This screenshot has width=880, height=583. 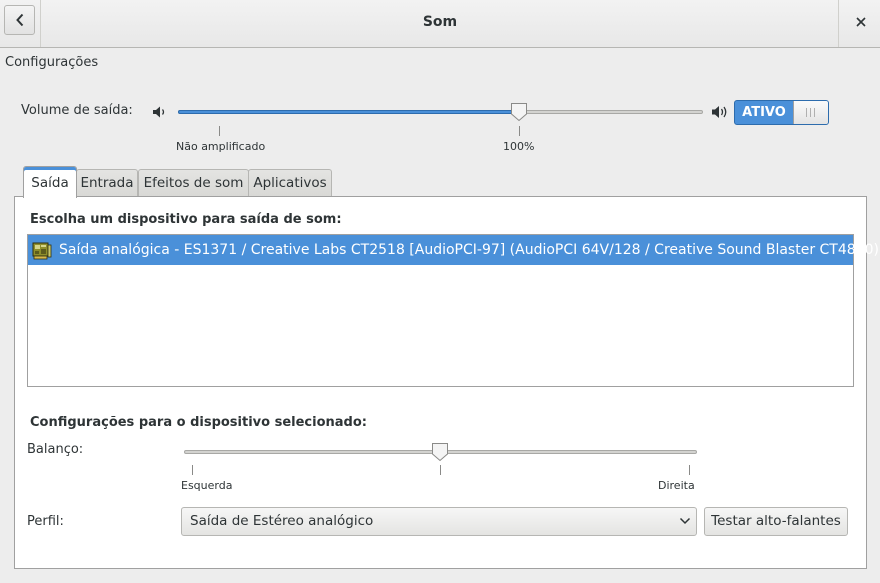 What do you see at coordinates (290, 183) in the screenshot?
I see `tab-aplicativos: Aplicativos` at bounding box center [290, 183].